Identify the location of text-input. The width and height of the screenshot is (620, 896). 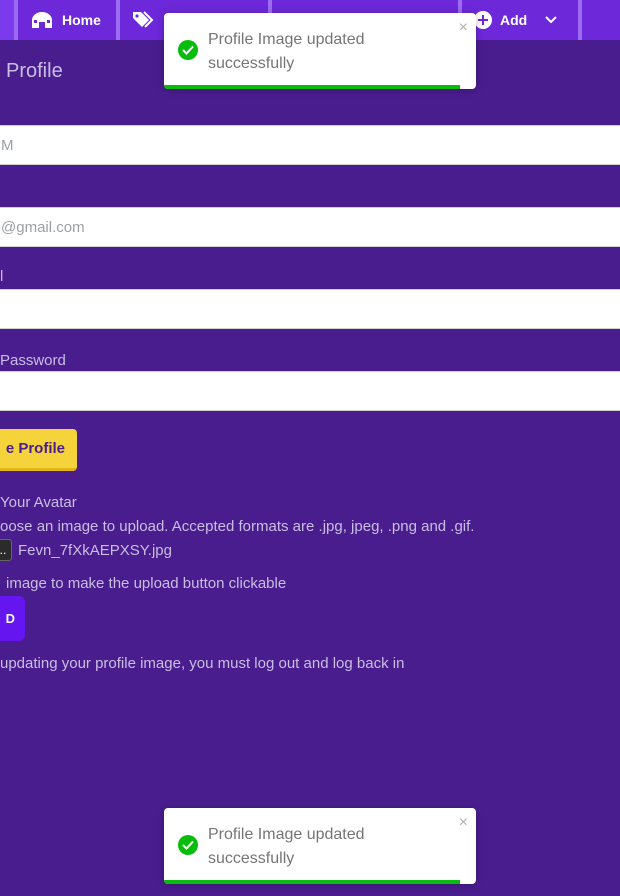
(310, 309).